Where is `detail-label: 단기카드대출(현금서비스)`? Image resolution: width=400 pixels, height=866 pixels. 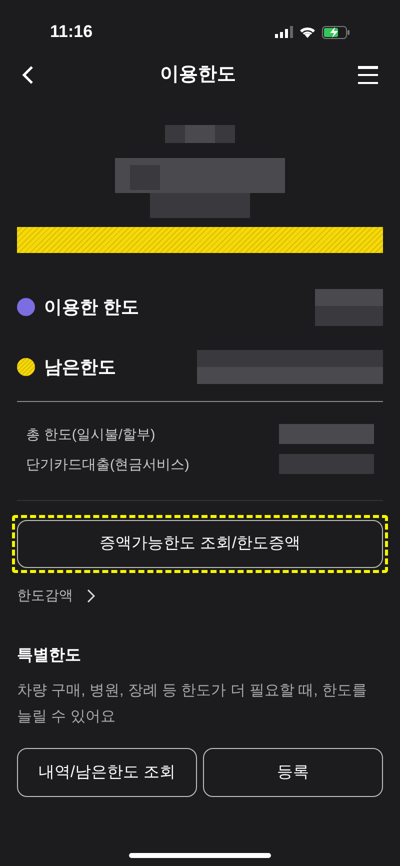 detail-label: 단기카드대출(현금서비스) is located at coordinates (108, 464).